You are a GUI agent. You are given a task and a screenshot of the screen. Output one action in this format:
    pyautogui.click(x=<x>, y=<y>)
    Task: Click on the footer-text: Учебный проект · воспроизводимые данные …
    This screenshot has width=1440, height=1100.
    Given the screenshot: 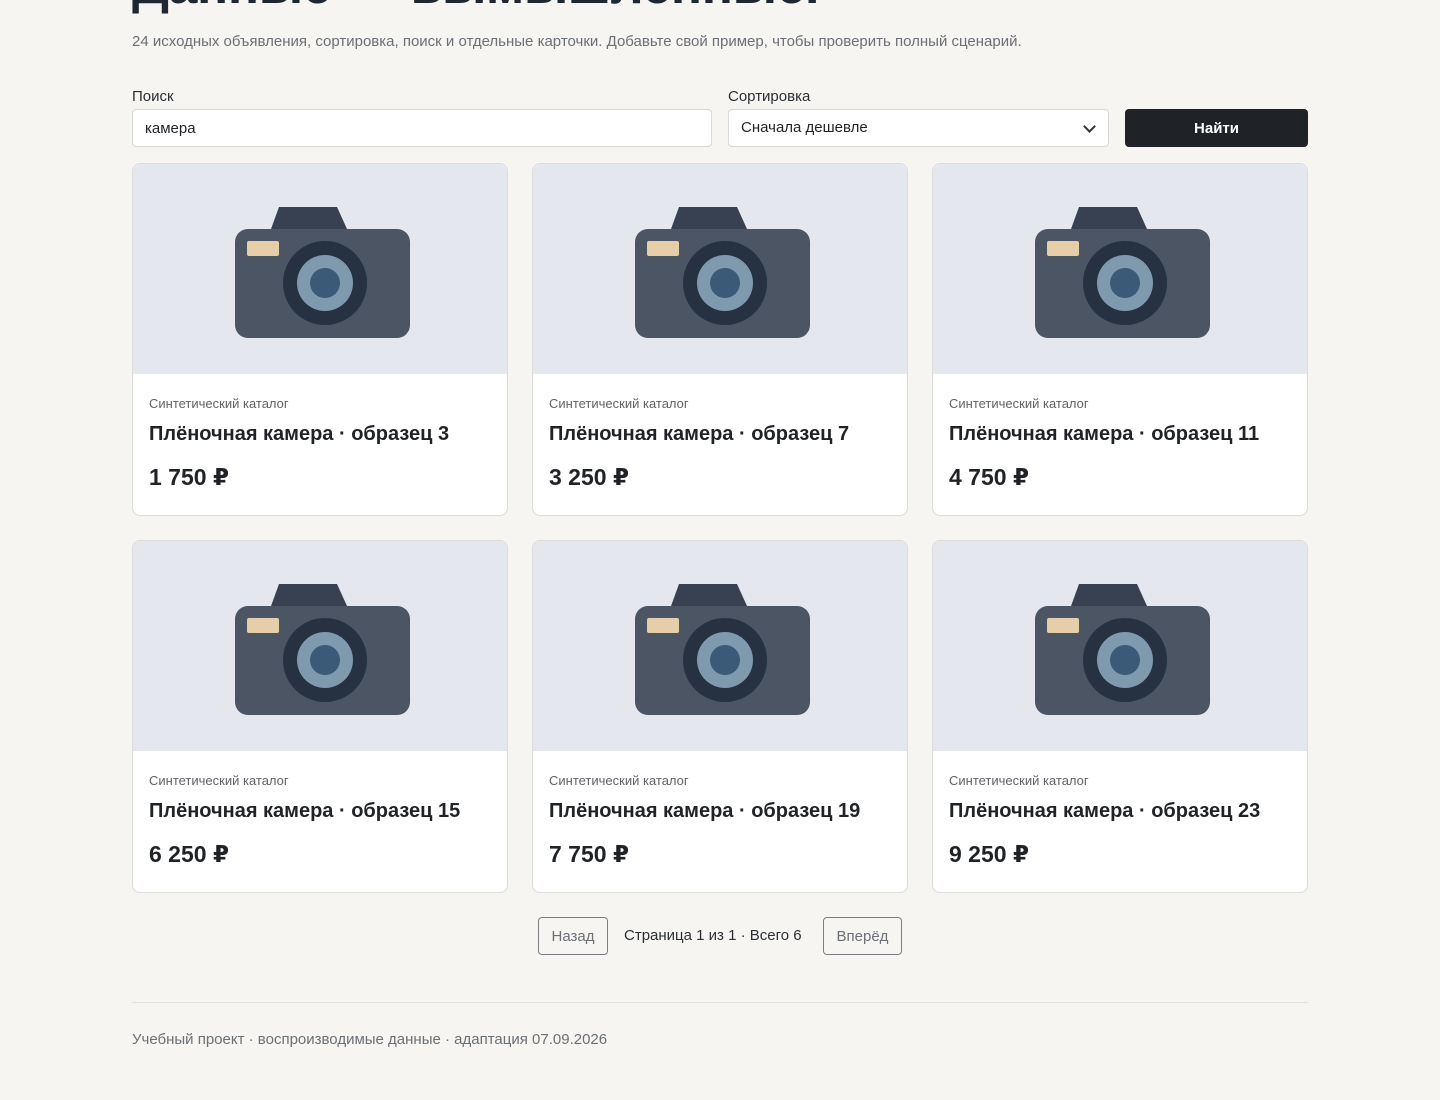 What is the action you would take?
    pyautogui.click(x=370, y=1039)
    